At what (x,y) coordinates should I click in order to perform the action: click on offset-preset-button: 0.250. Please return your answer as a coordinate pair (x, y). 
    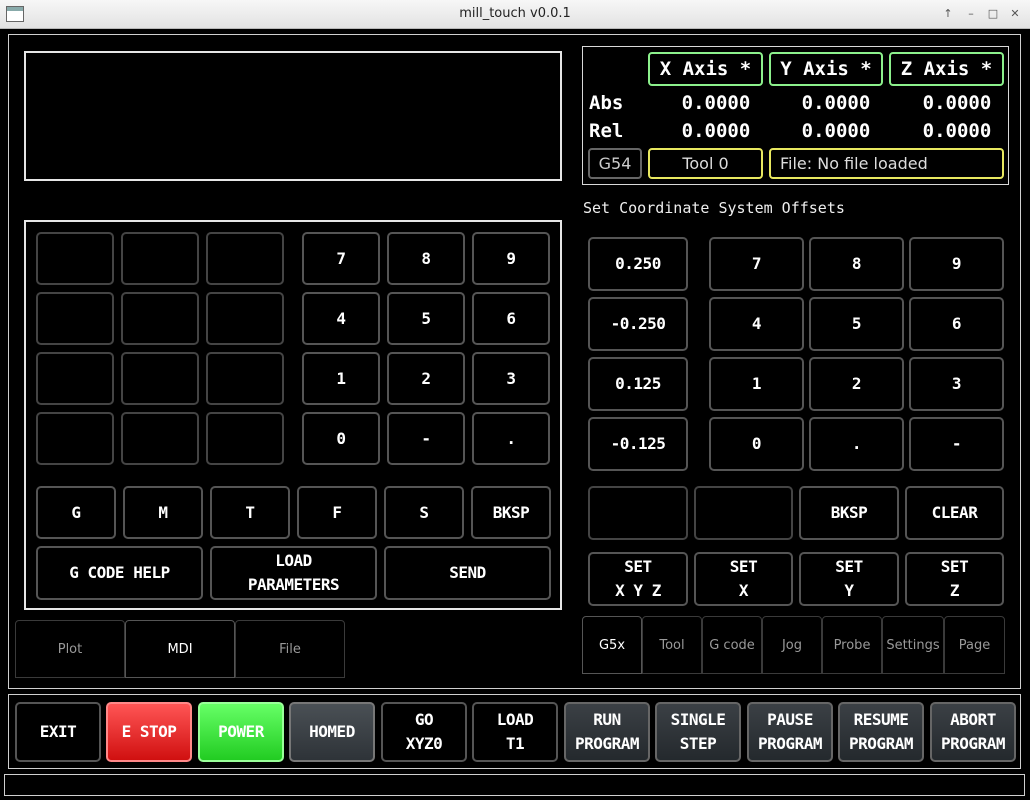
    Looking at the image, I should click on (638, 264).